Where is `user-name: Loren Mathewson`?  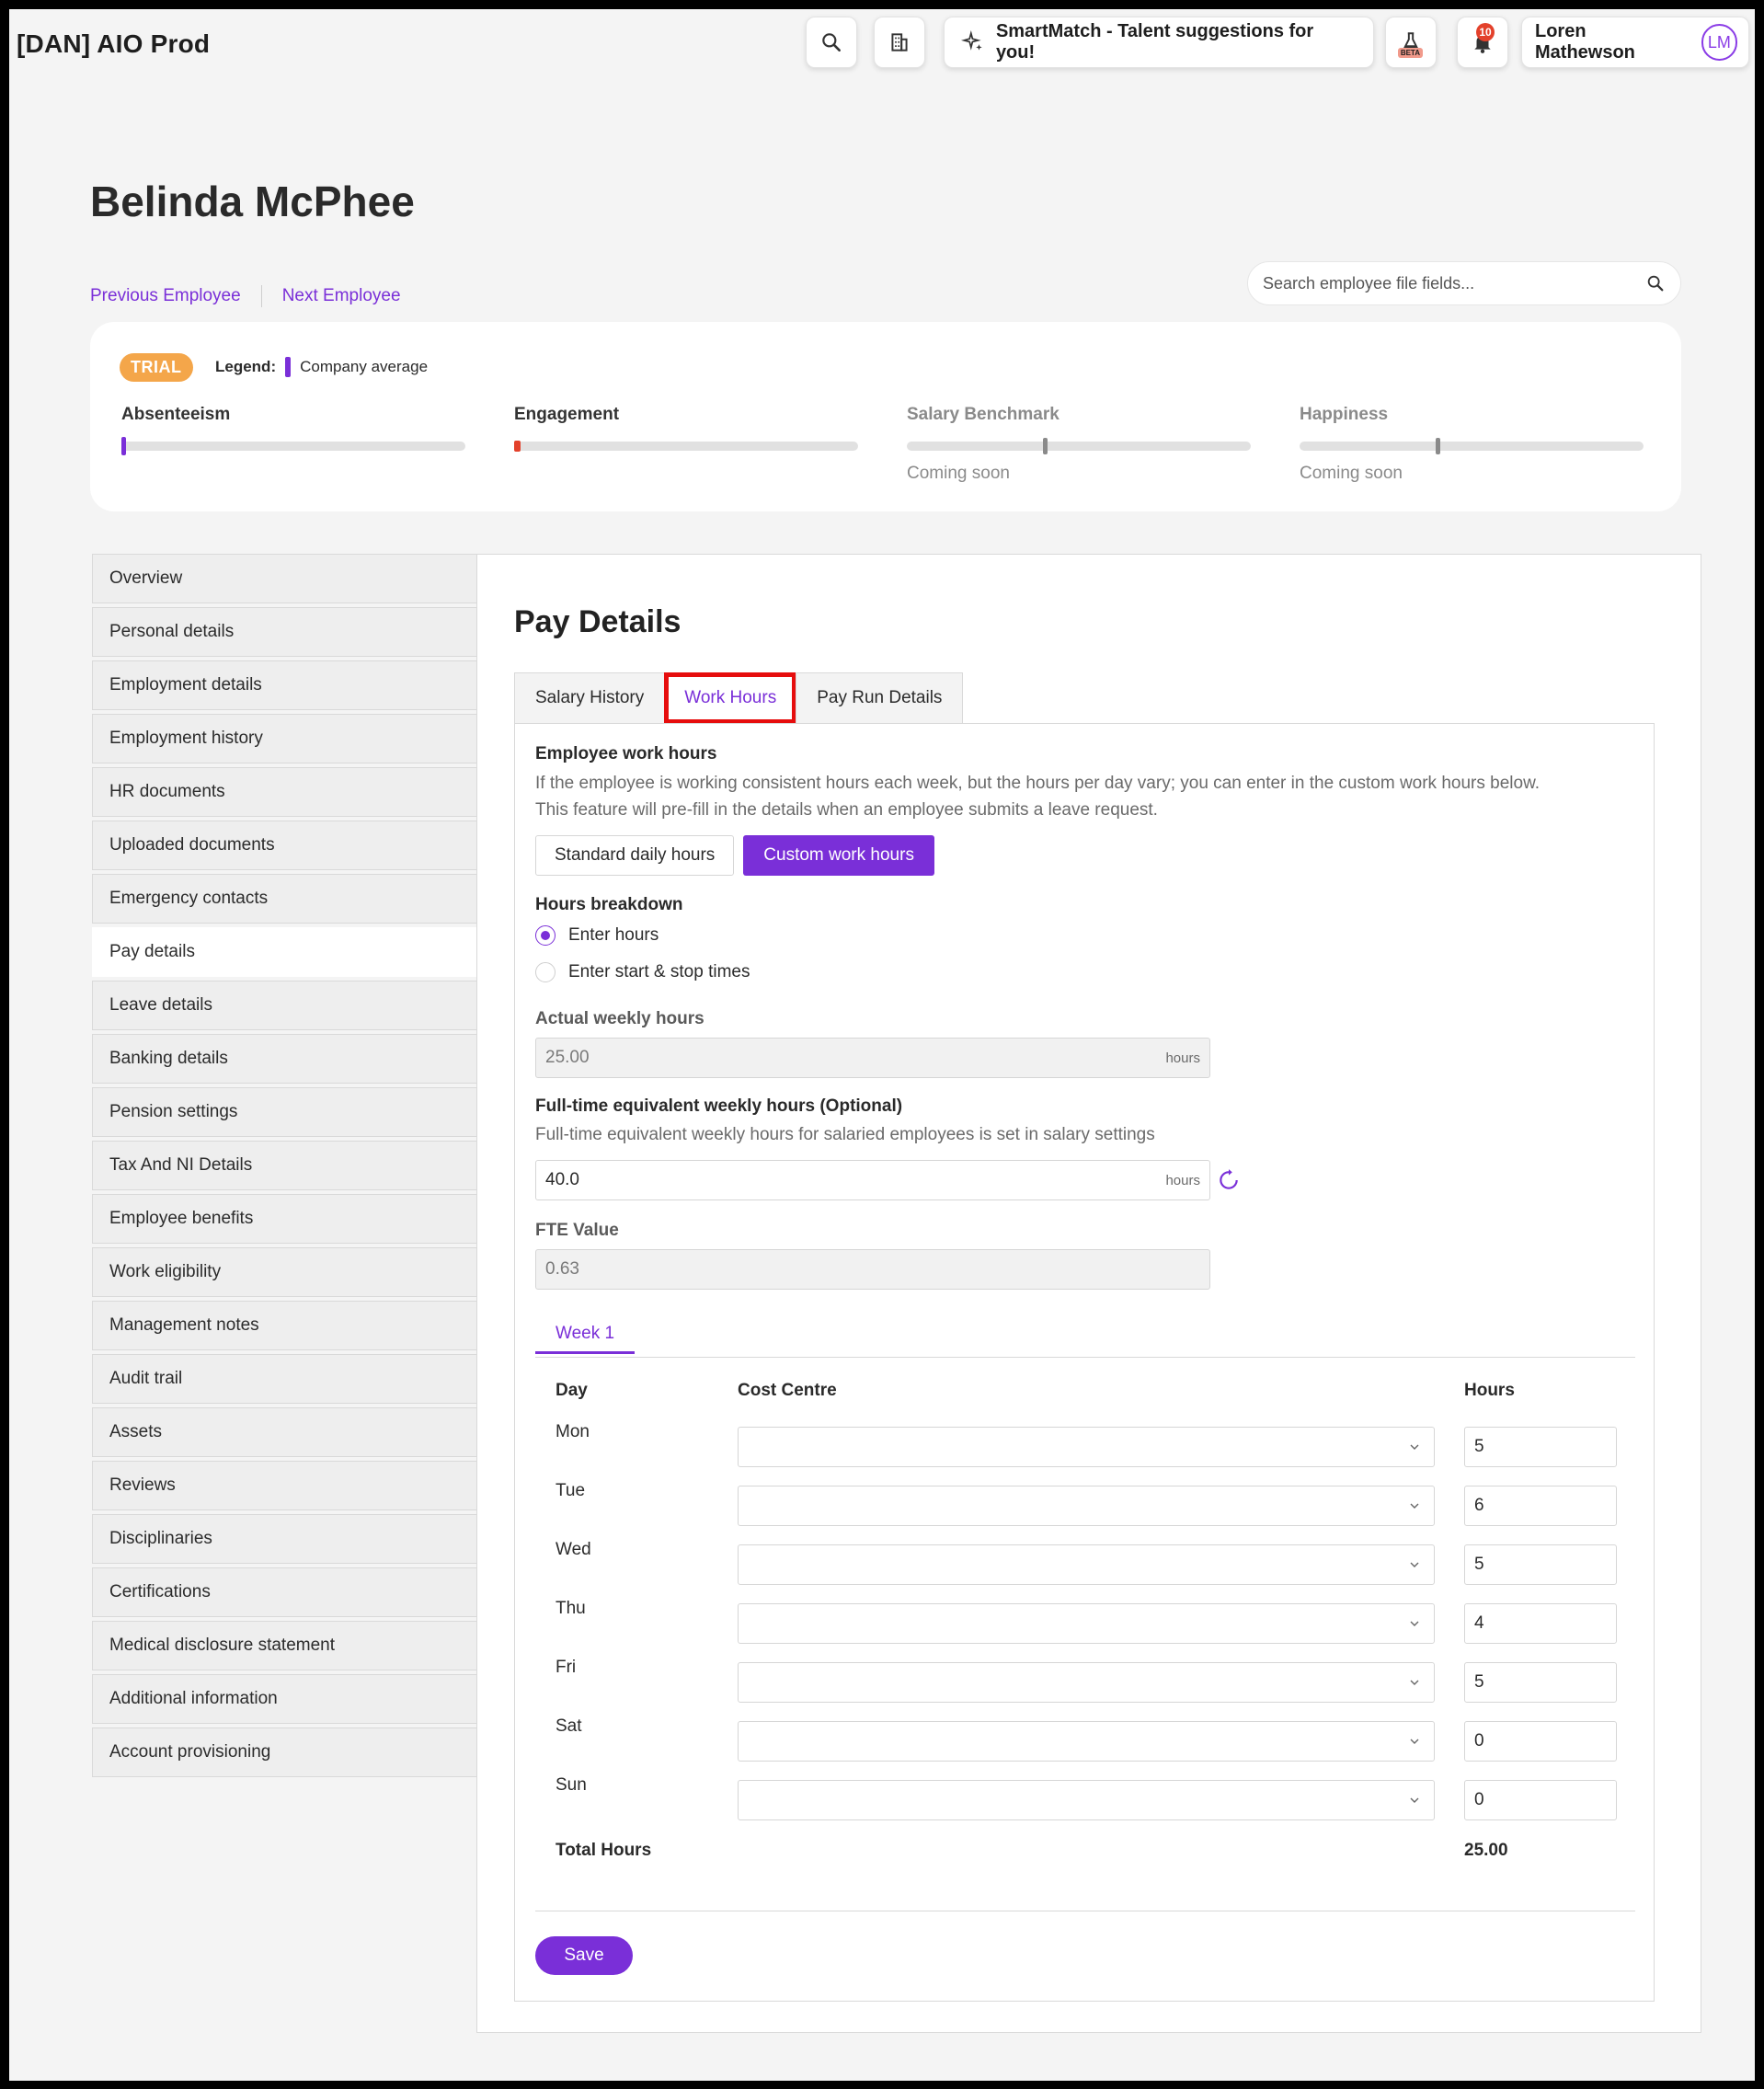
user-name: Loren Mathewson is located at coordinates (1585, 42).